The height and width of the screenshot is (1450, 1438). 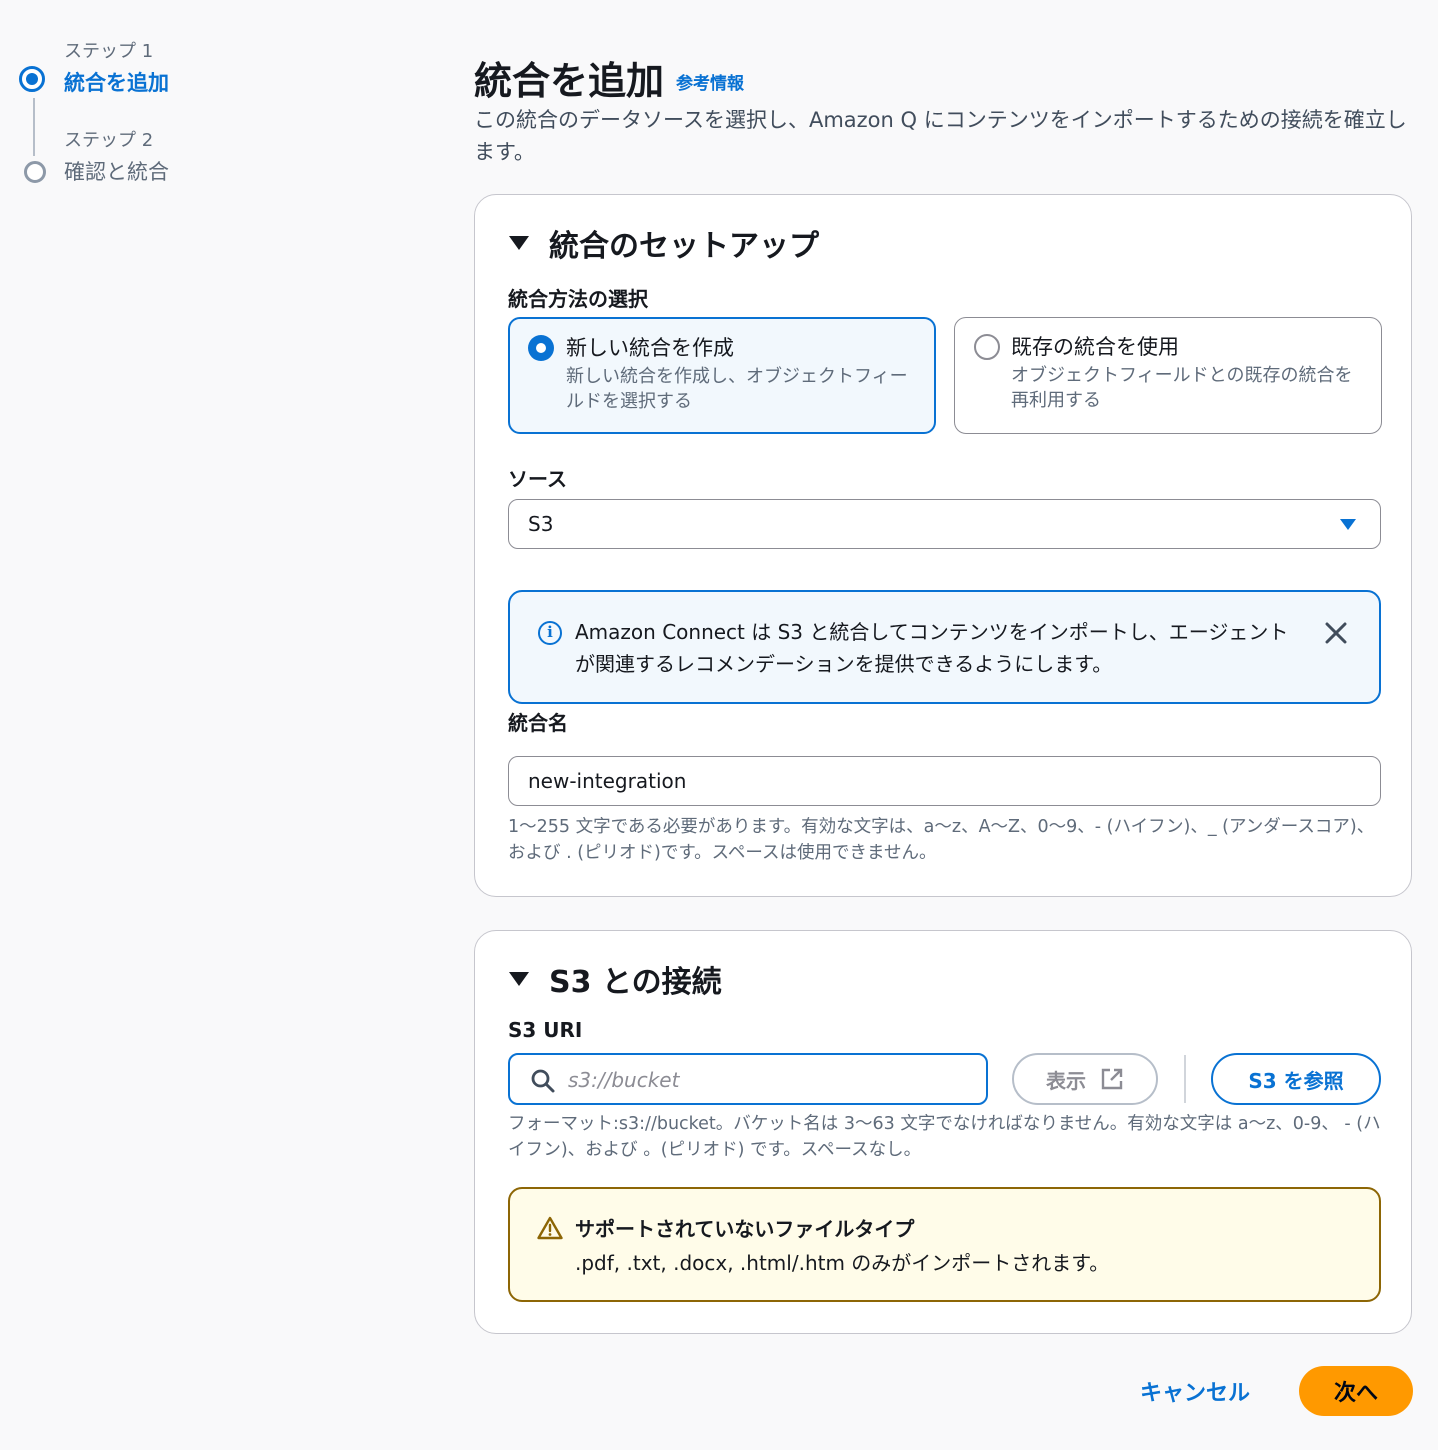 I want to click on source-label: ソース, so click(x=537, y=479).